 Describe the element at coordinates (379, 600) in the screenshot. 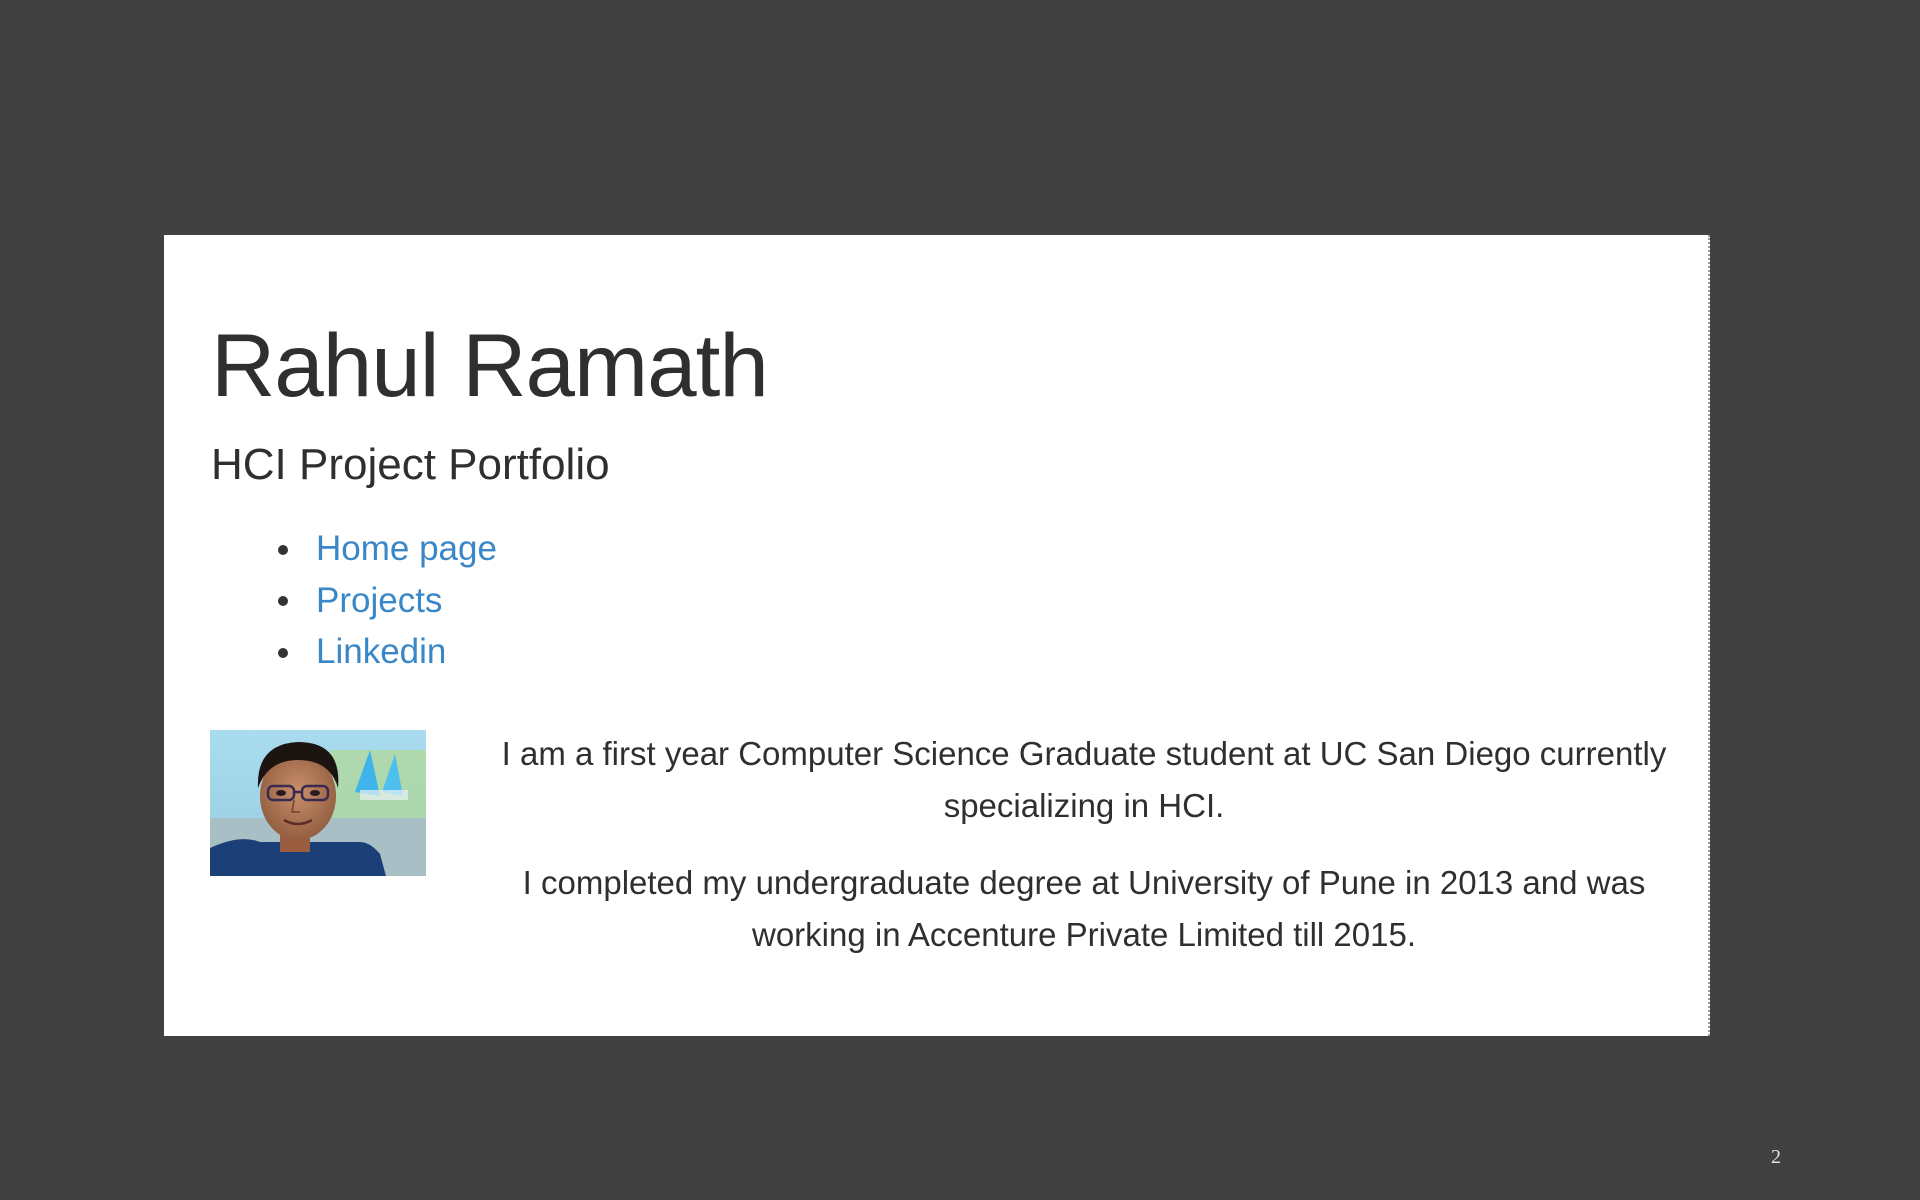

I see `projects-link: Projects` at that location.